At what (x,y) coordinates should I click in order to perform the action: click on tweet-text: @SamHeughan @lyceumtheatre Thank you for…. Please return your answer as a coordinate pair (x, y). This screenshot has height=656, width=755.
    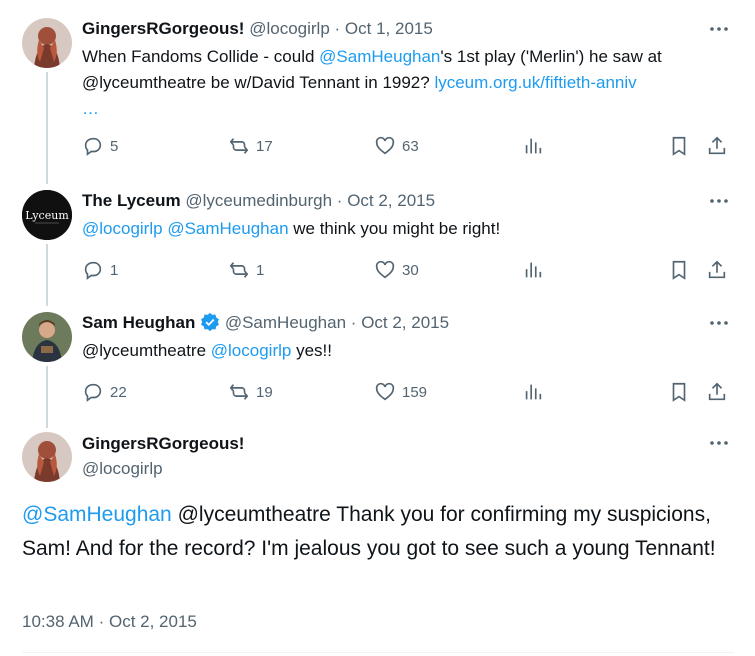
    Looking at the image, I should click on (372, 532).